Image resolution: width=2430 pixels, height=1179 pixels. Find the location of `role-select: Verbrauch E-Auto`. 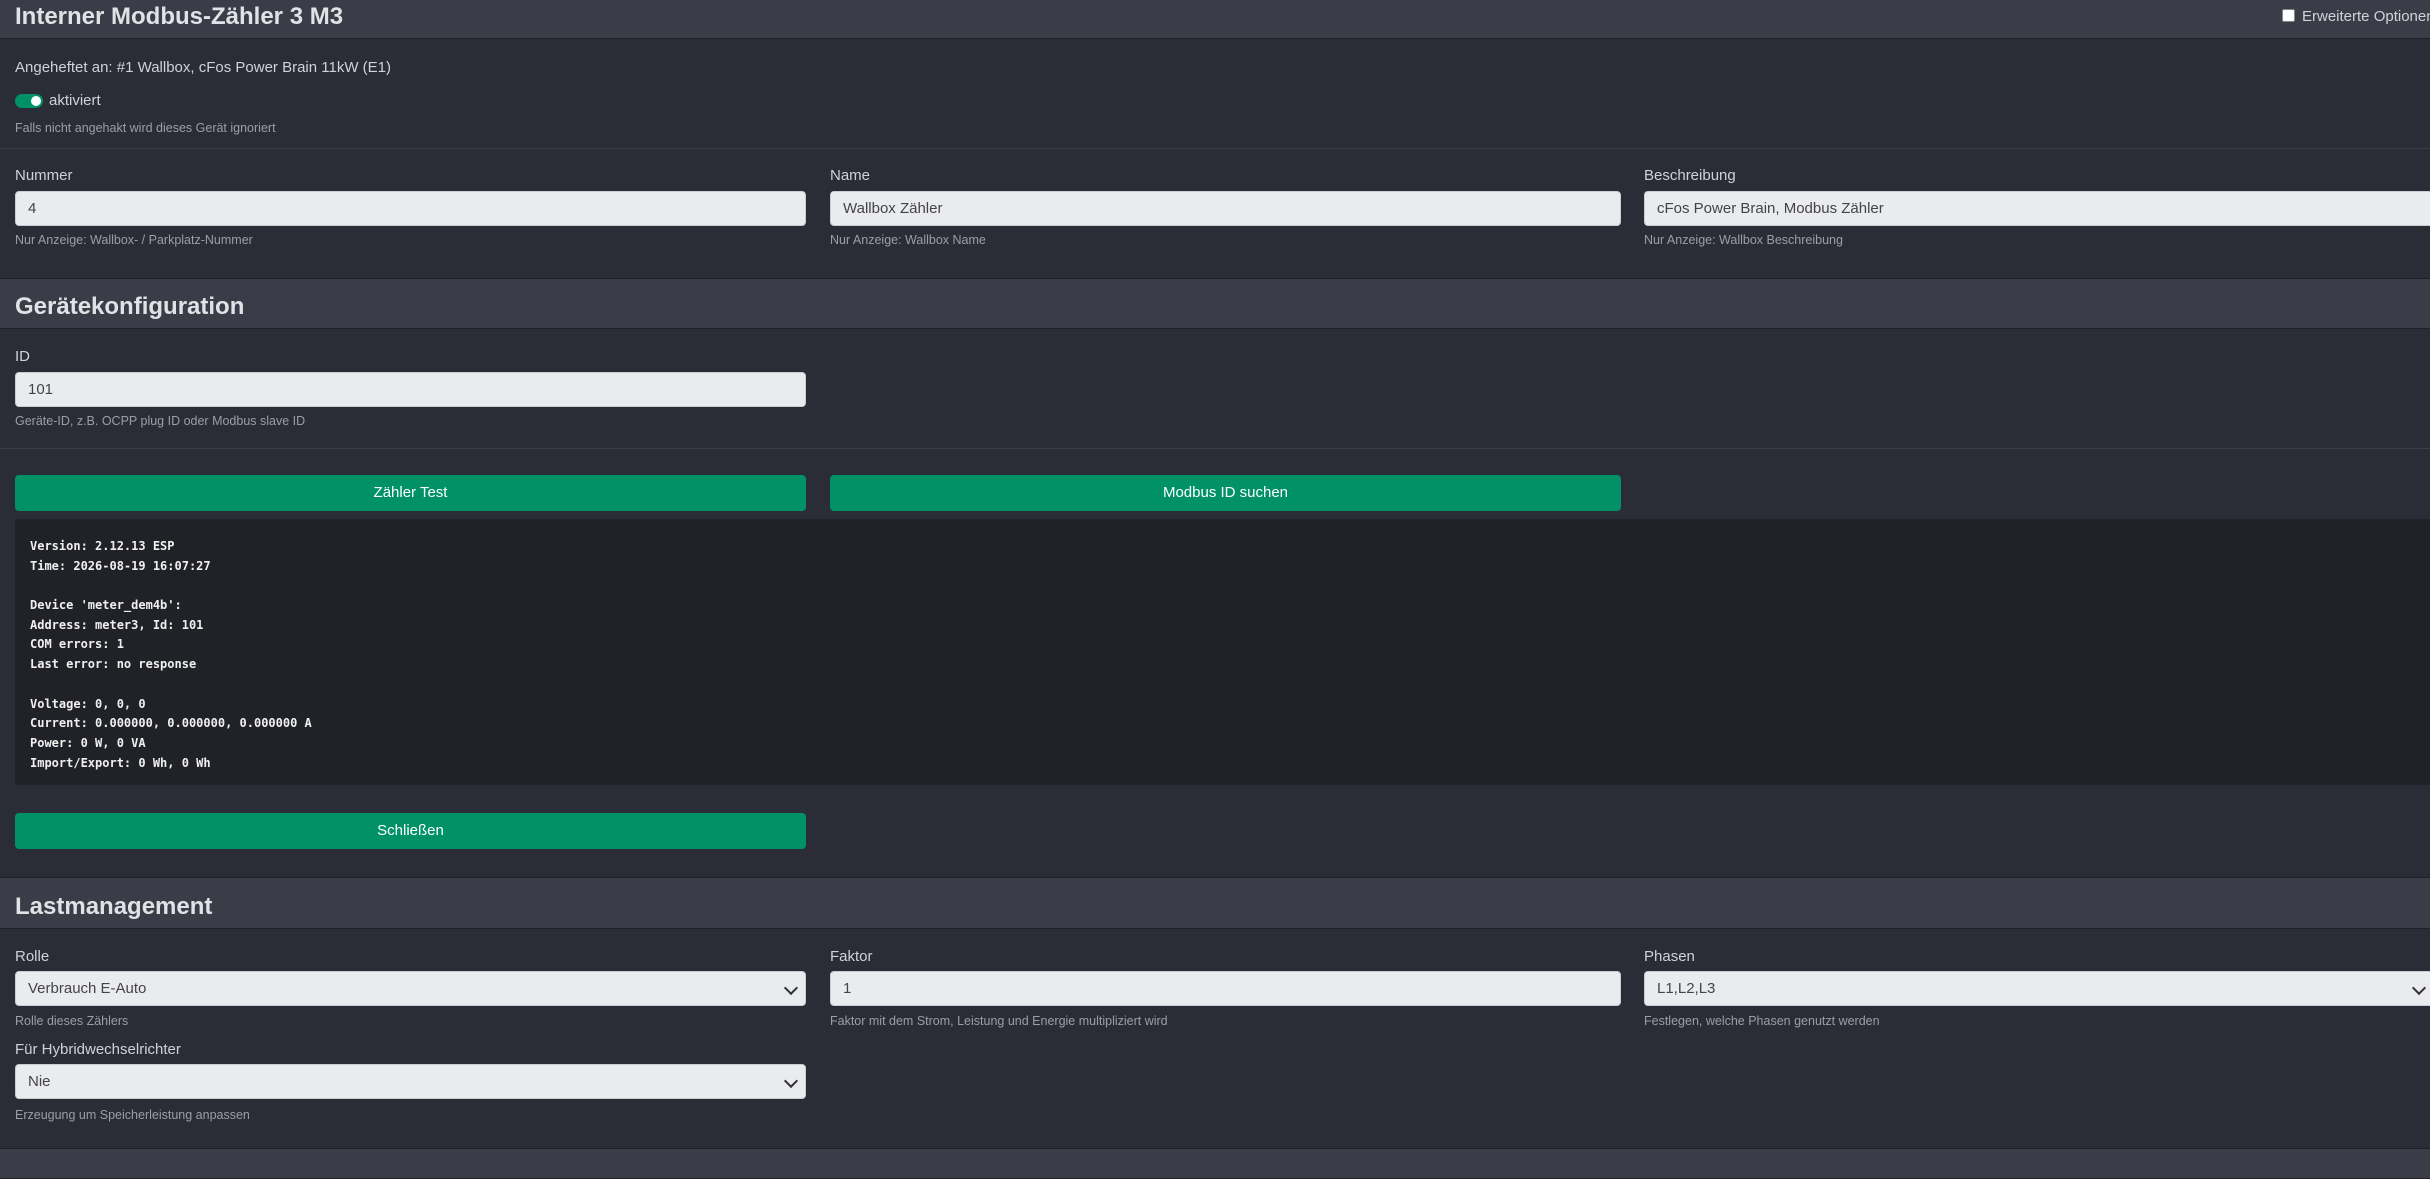

role-select: Verbrauch E-Auto is located at coordinates (410, 988).